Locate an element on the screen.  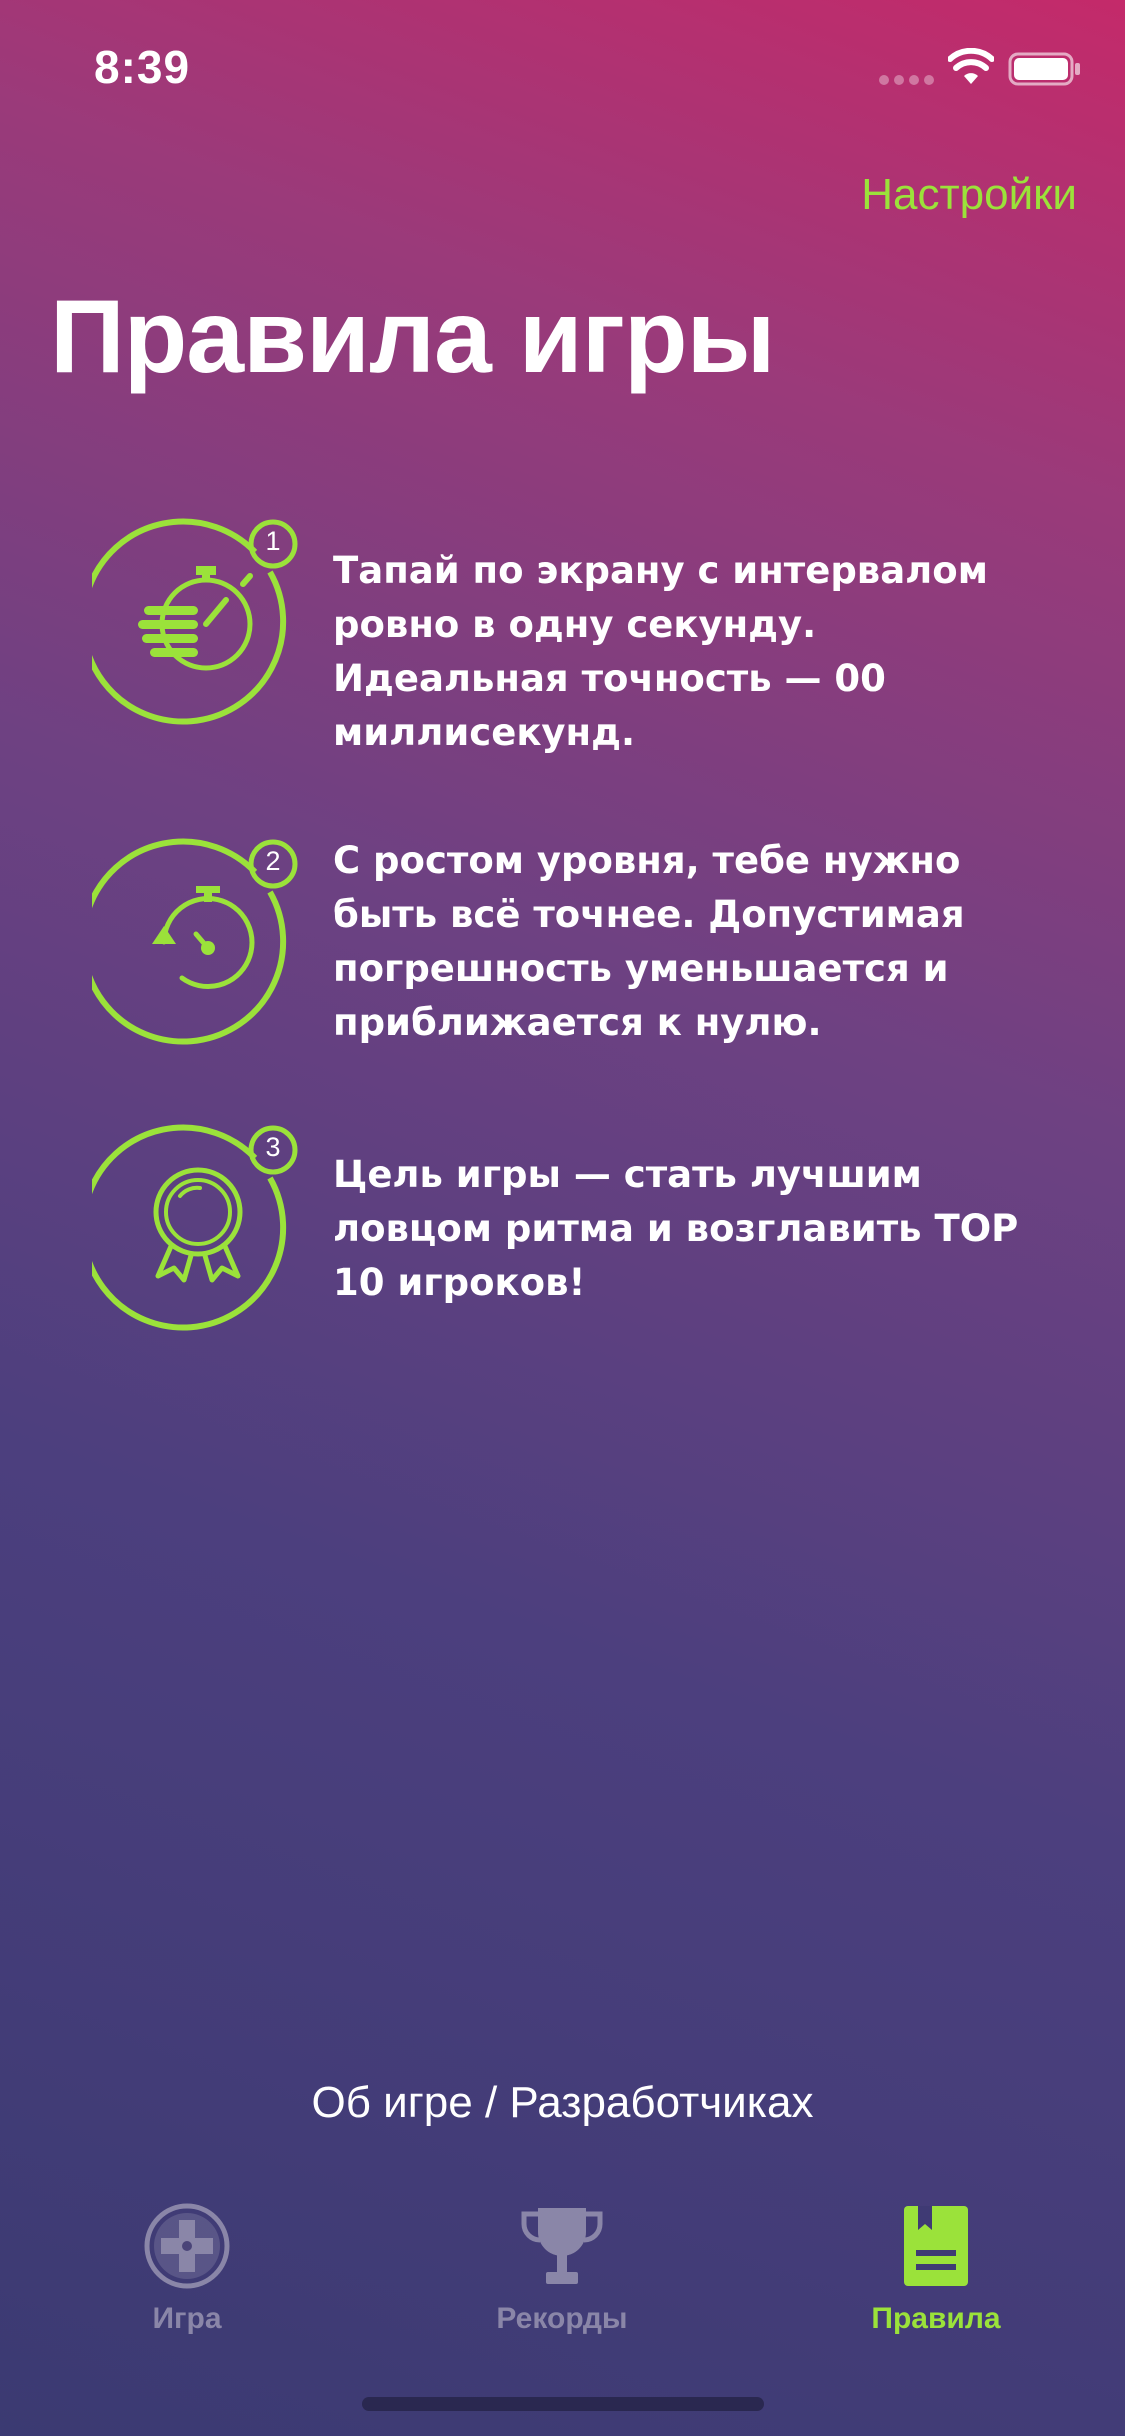
status-bar: 8:39 is located at coordinates (562, 66).